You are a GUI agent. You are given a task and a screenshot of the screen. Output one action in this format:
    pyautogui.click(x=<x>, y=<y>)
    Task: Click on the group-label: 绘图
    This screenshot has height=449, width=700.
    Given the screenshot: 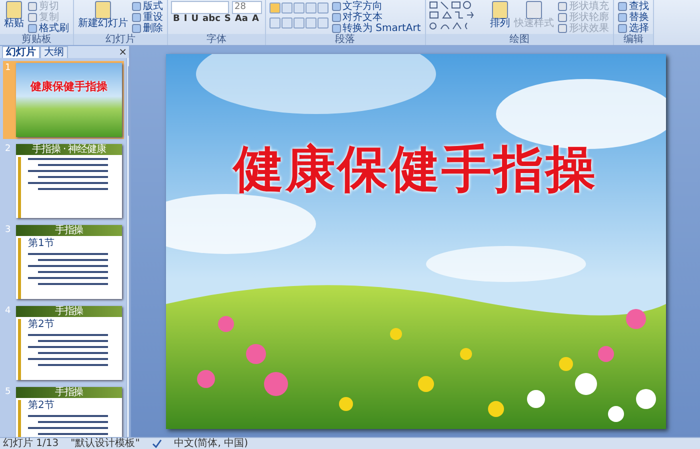 What is the action you would take?
    pyautogui.click(x=519, y=39)
    